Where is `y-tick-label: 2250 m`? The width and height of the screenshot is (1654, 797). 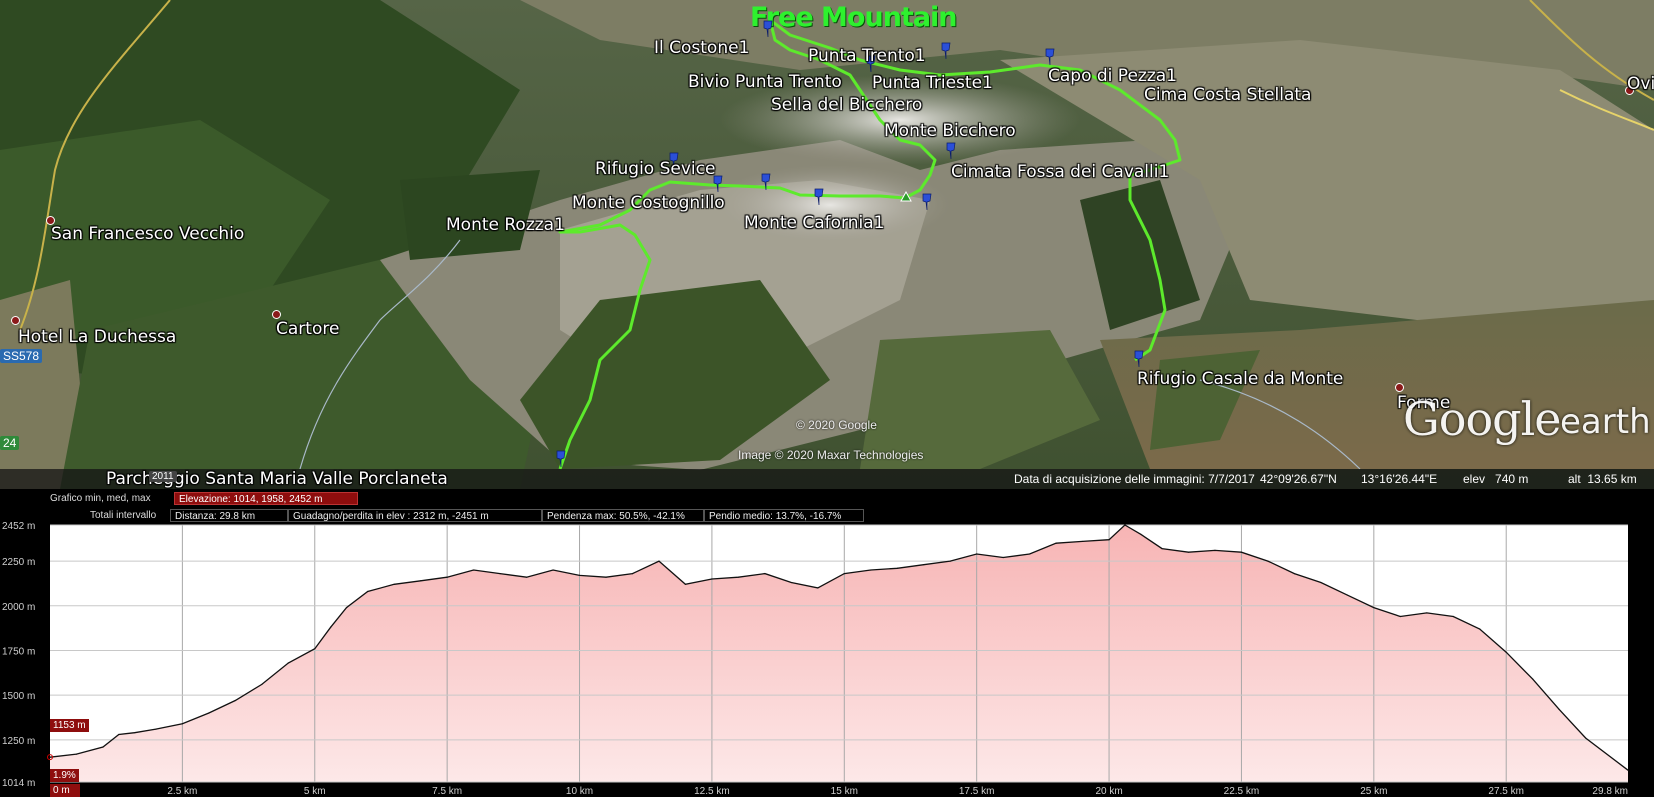 y-tick-label: 2250 m is located at coordinates (18, 562).